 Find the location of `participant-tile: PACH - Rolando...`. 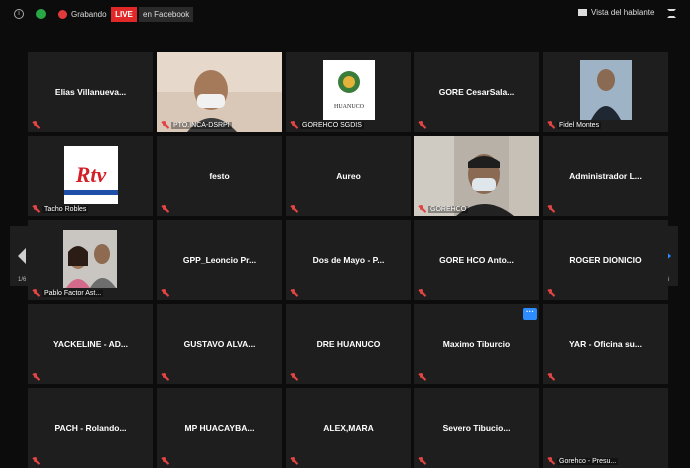

participant-tile: PACH - Rolando... is located at coordinates (90, 428).